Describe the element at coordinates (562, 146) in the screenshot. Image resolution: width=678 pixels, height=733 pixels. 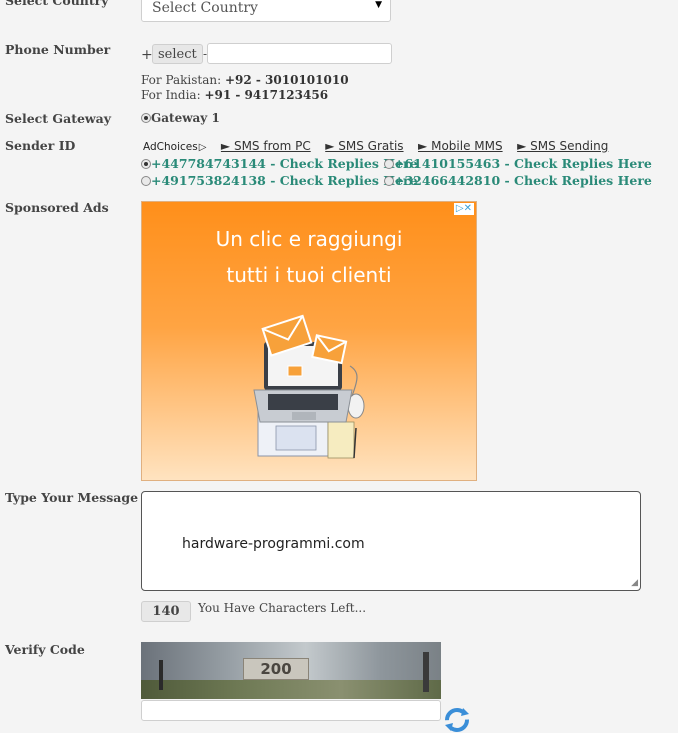
I see `ad-link-sms-sending: ► SMS Sending` at that location.